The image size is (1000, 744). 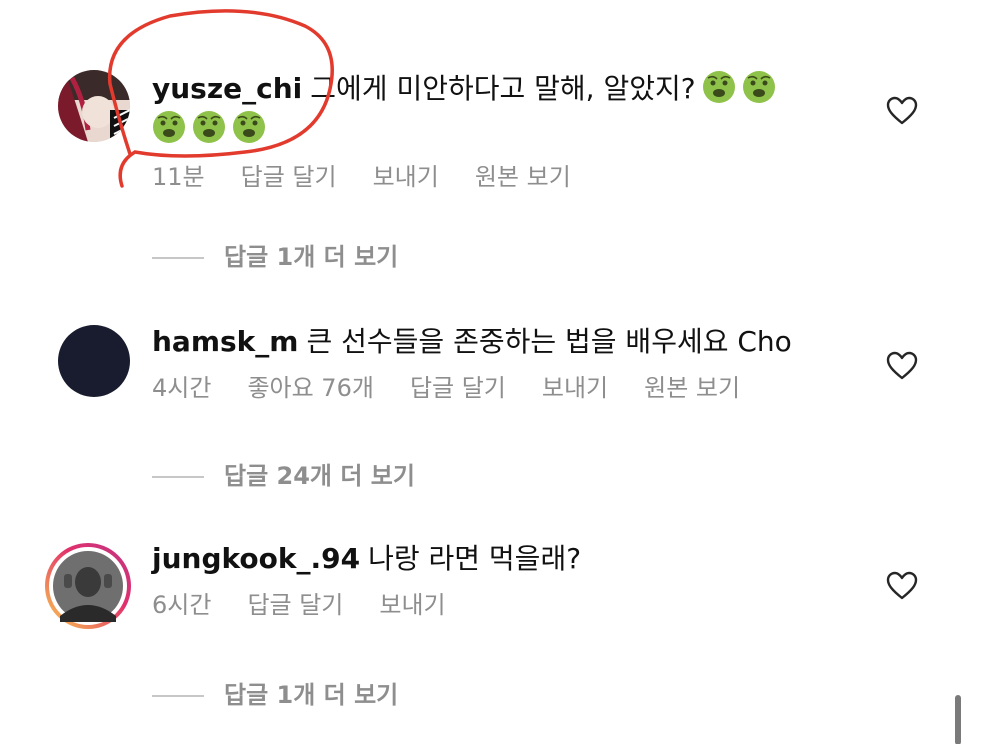 I want to click on username: jungkook_.94, so click(x=256, y=558).